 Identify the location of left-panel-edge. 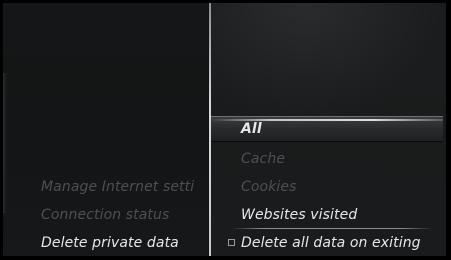
(5, 143).